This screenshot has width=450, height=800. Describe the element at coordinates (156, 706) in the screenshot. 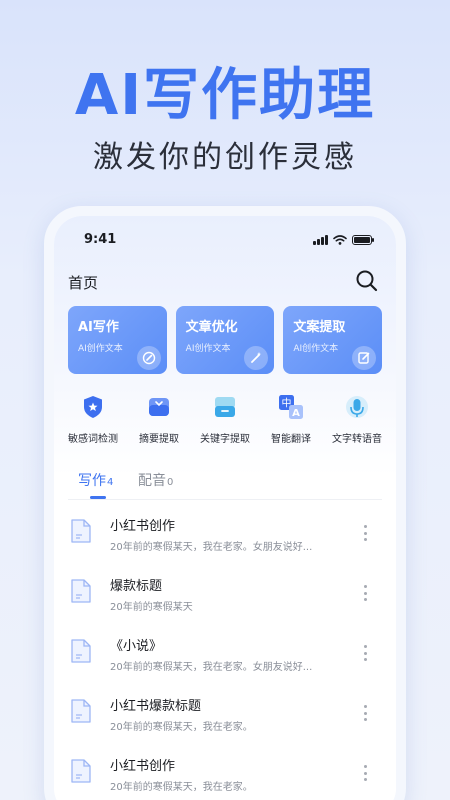

I see `item-title: 小红书爆款标题` at that location.